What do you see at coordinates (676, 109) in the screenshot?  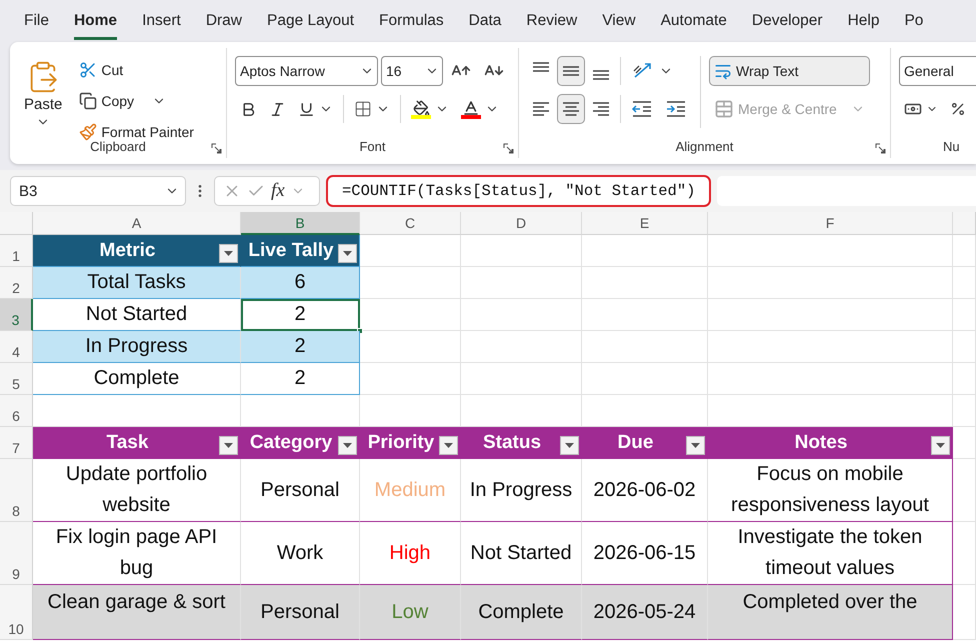 I see `indent-increase-icon` at bounding box center [676, 109].